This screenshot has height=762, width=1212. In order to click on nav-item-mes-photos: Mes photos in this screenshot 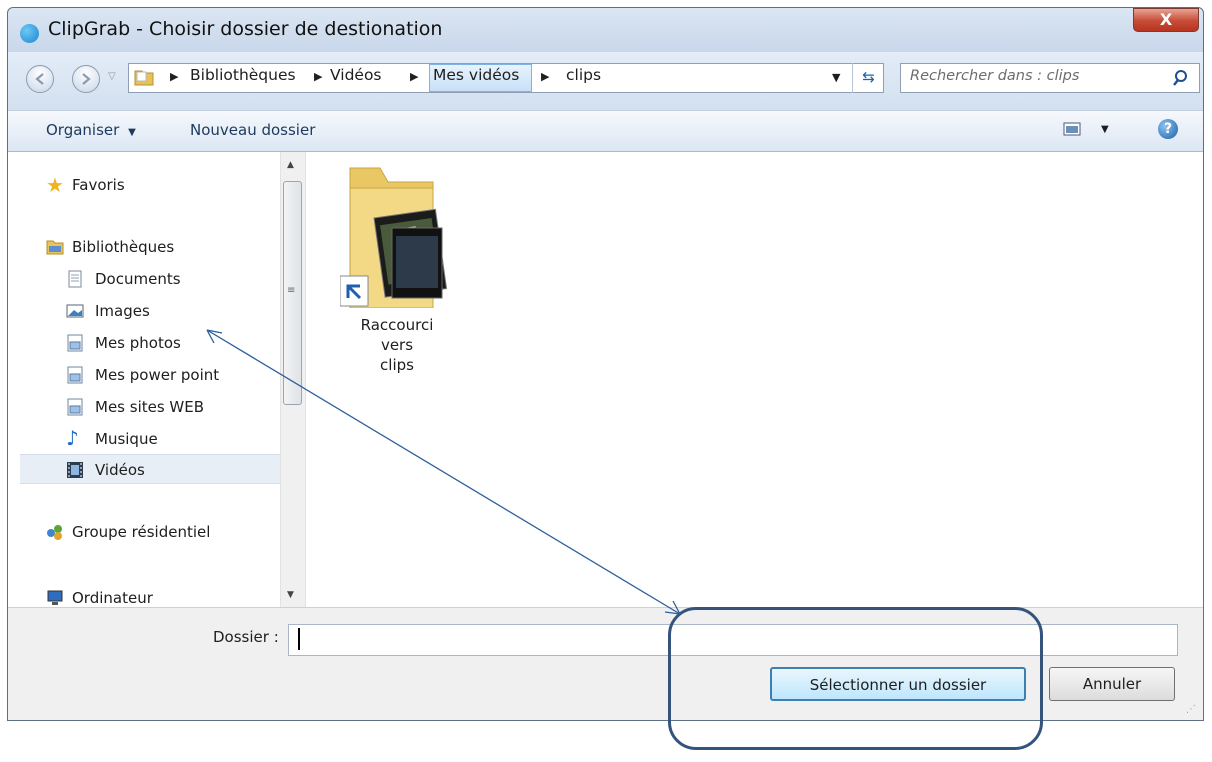, I will do `click(166, 343)`.